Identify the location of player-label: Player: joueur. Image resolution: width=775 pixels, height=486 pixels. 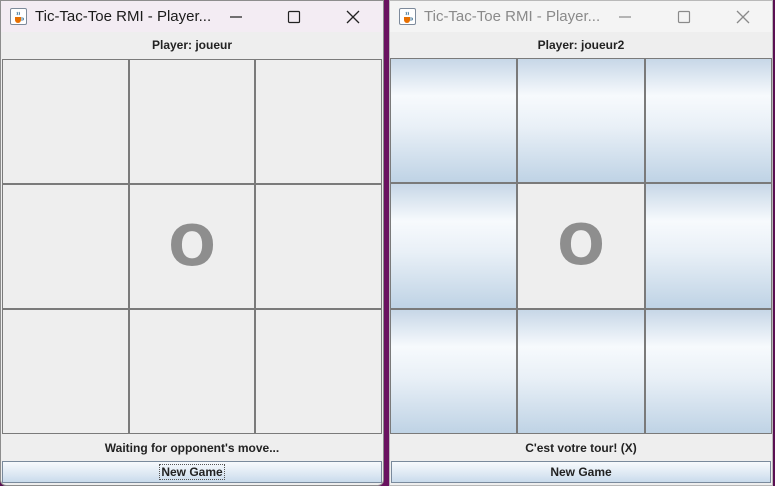
(192, 45).